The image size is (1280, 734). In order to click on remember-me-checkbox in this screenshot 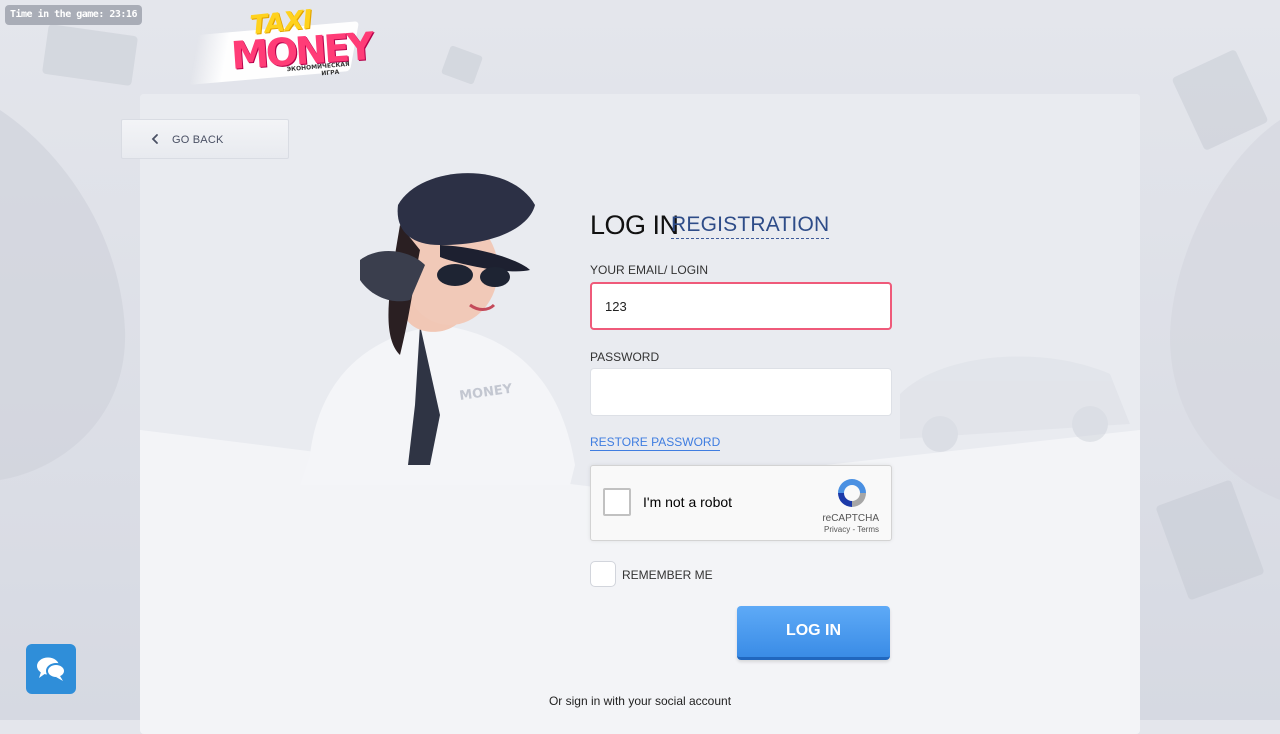, I will do `click(603, 574)`.